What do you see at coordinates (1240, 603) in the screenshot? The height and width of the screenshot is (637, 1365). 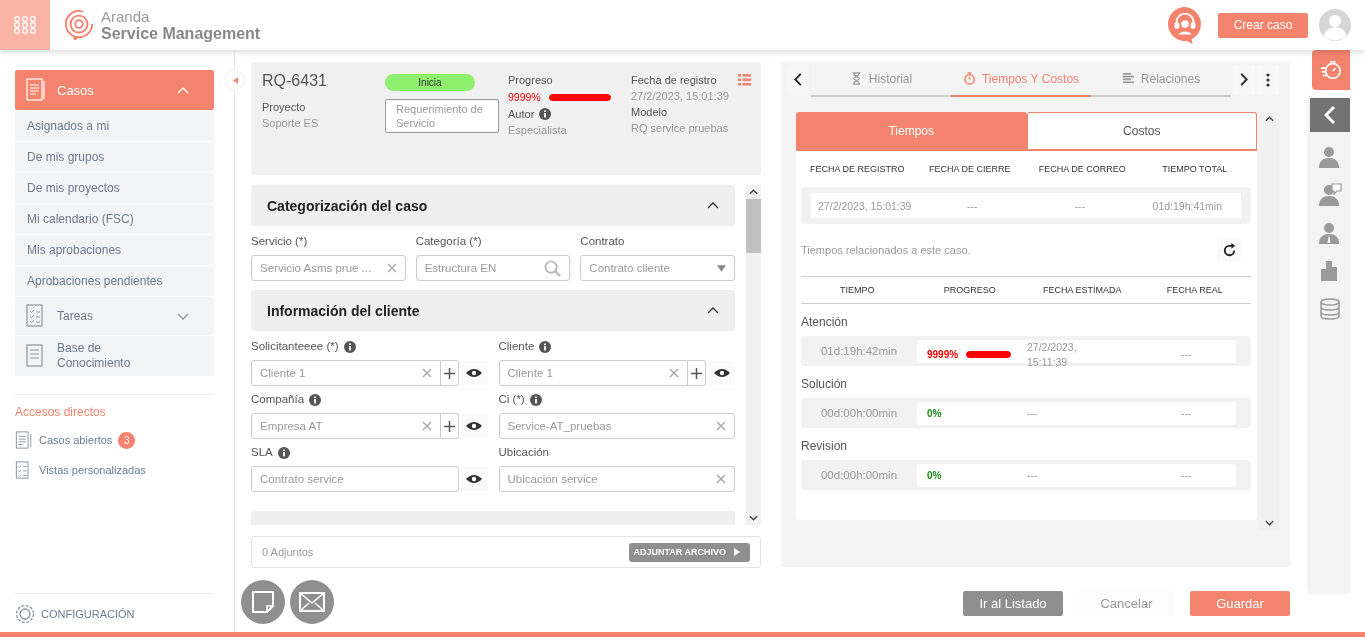 I see `save-button: Guardar` at bounding box center [1240, 603].